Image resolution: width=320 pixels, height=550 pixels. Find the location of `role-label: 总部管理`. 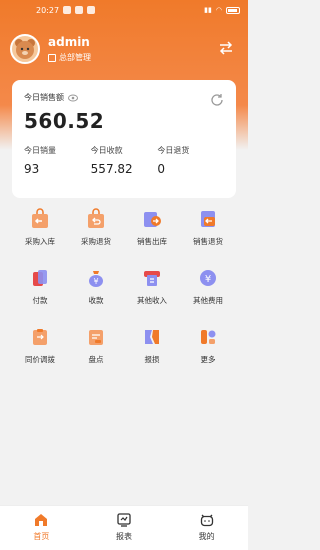

role-label: 总部管理 is located at coordinates (69, 57).